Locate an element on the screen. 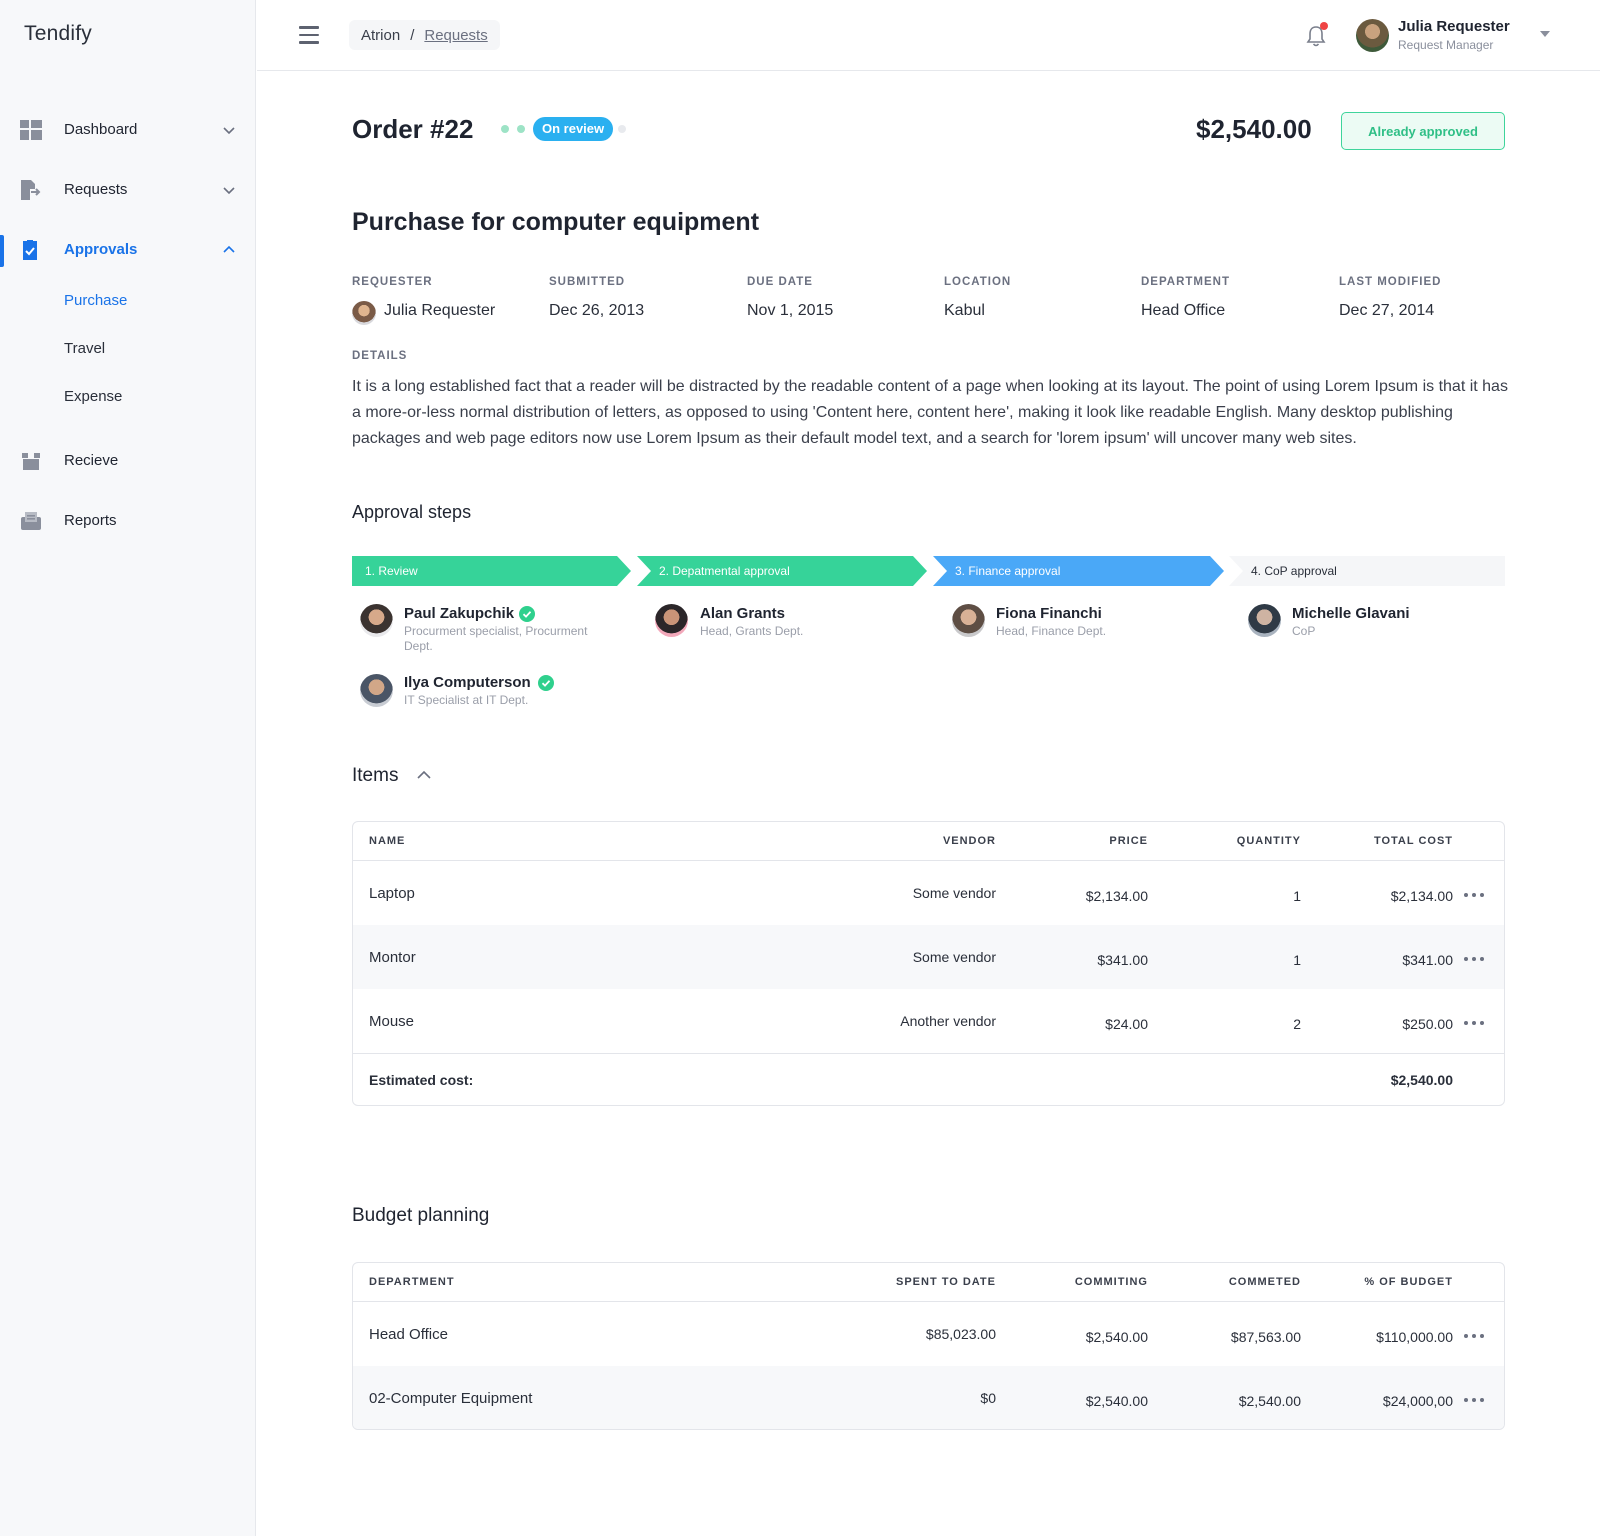  sidebar-item-label: Approvals is located at coordinates (101, 249).